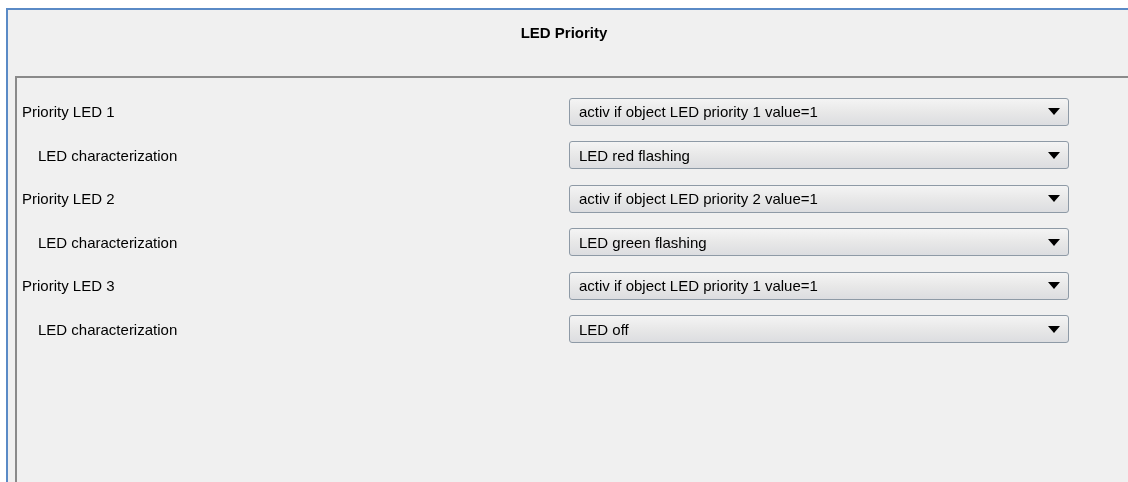  I want to click on setting-label: Priority LED 3, so click(68, 286).